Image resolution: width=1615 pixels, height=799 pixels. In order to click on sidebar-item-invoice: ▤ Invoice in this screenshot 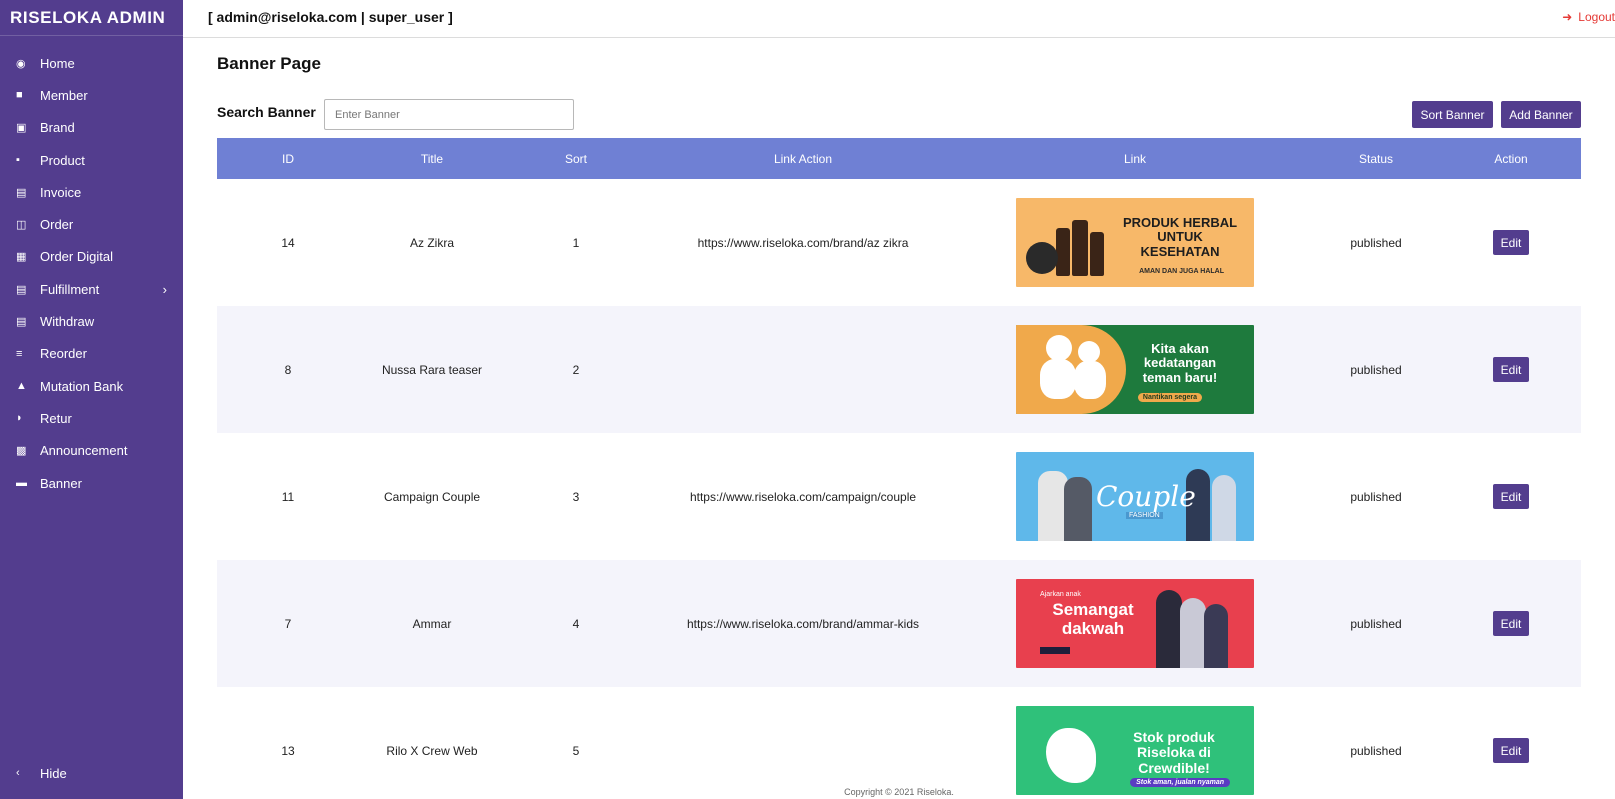, I will do `click(91, 192)`.